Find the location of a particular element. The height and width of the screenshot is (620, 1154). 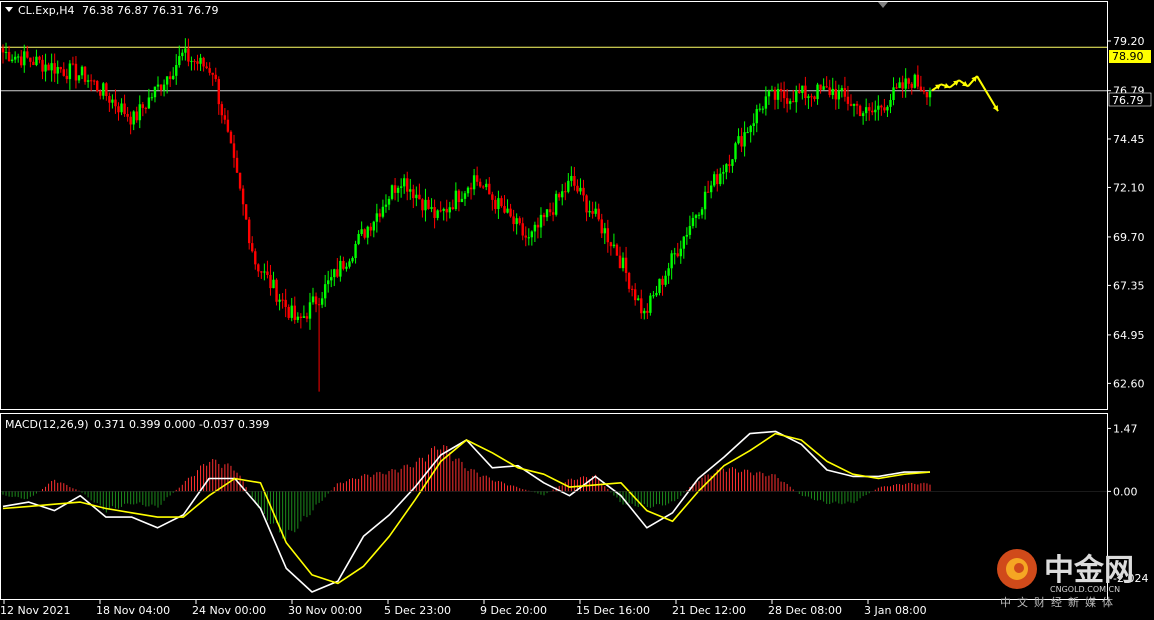

price-tick-label: 67.35 is located at coordinates (1129, 285).